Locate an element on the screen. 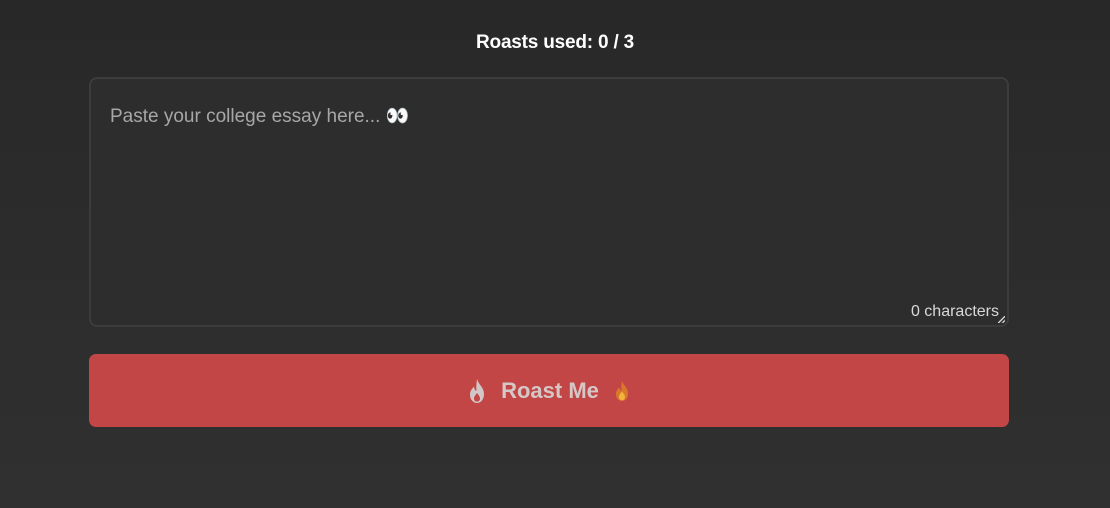 The width and height of the screenshot is (1110, 508). roast-me-button: Roast Me is located at coordinates (549, 390).